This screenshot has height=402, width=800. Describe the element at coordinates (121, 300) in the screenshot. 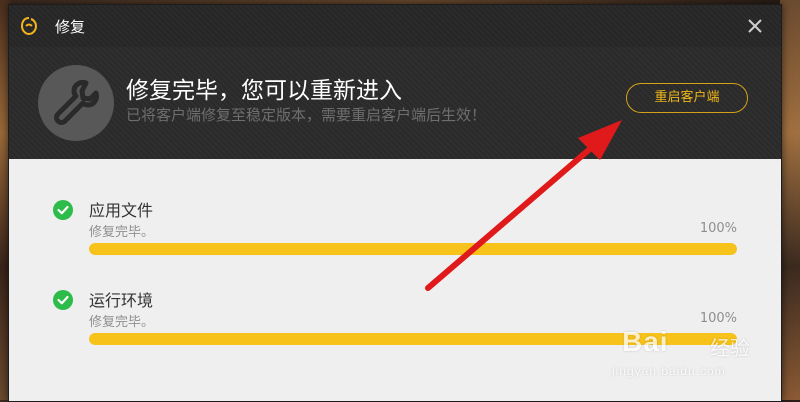

I see `item-name: 运行环境` at that location.